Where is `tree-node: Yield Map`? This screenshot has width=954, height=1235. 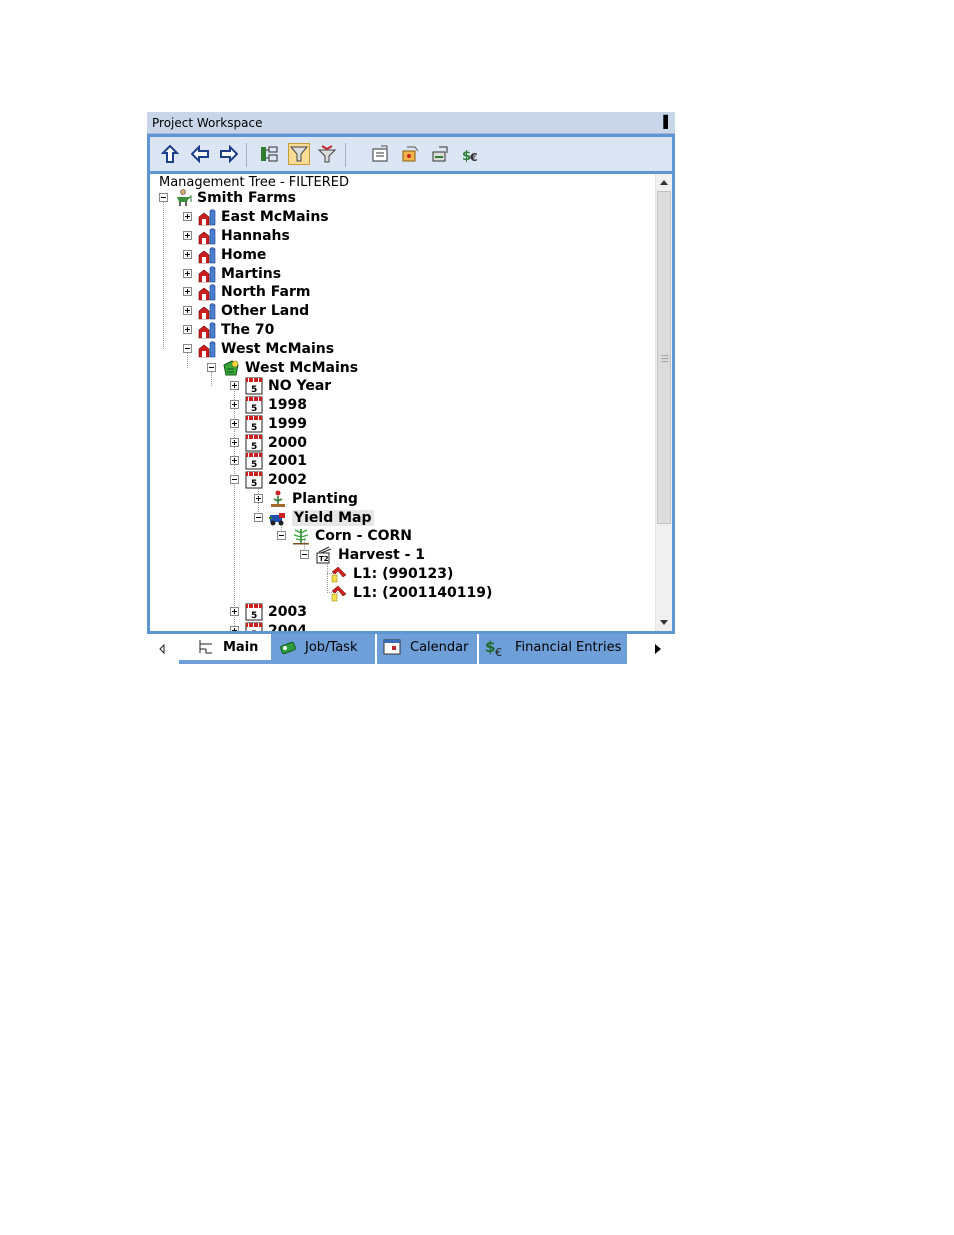
tree-node: Yield Map is located at coordinates (314, 517).